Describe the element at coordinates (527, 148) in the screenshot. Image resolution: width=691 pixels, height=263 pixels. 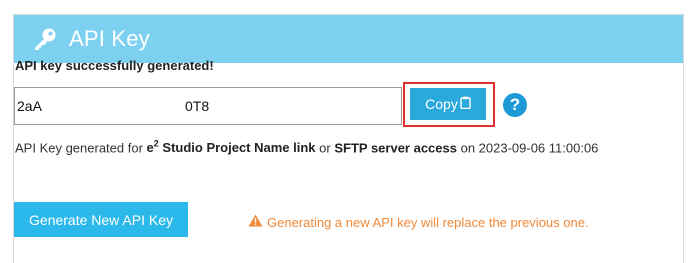
I see `info-timestamp: on 2023-09-06 11:00:06` at that location.